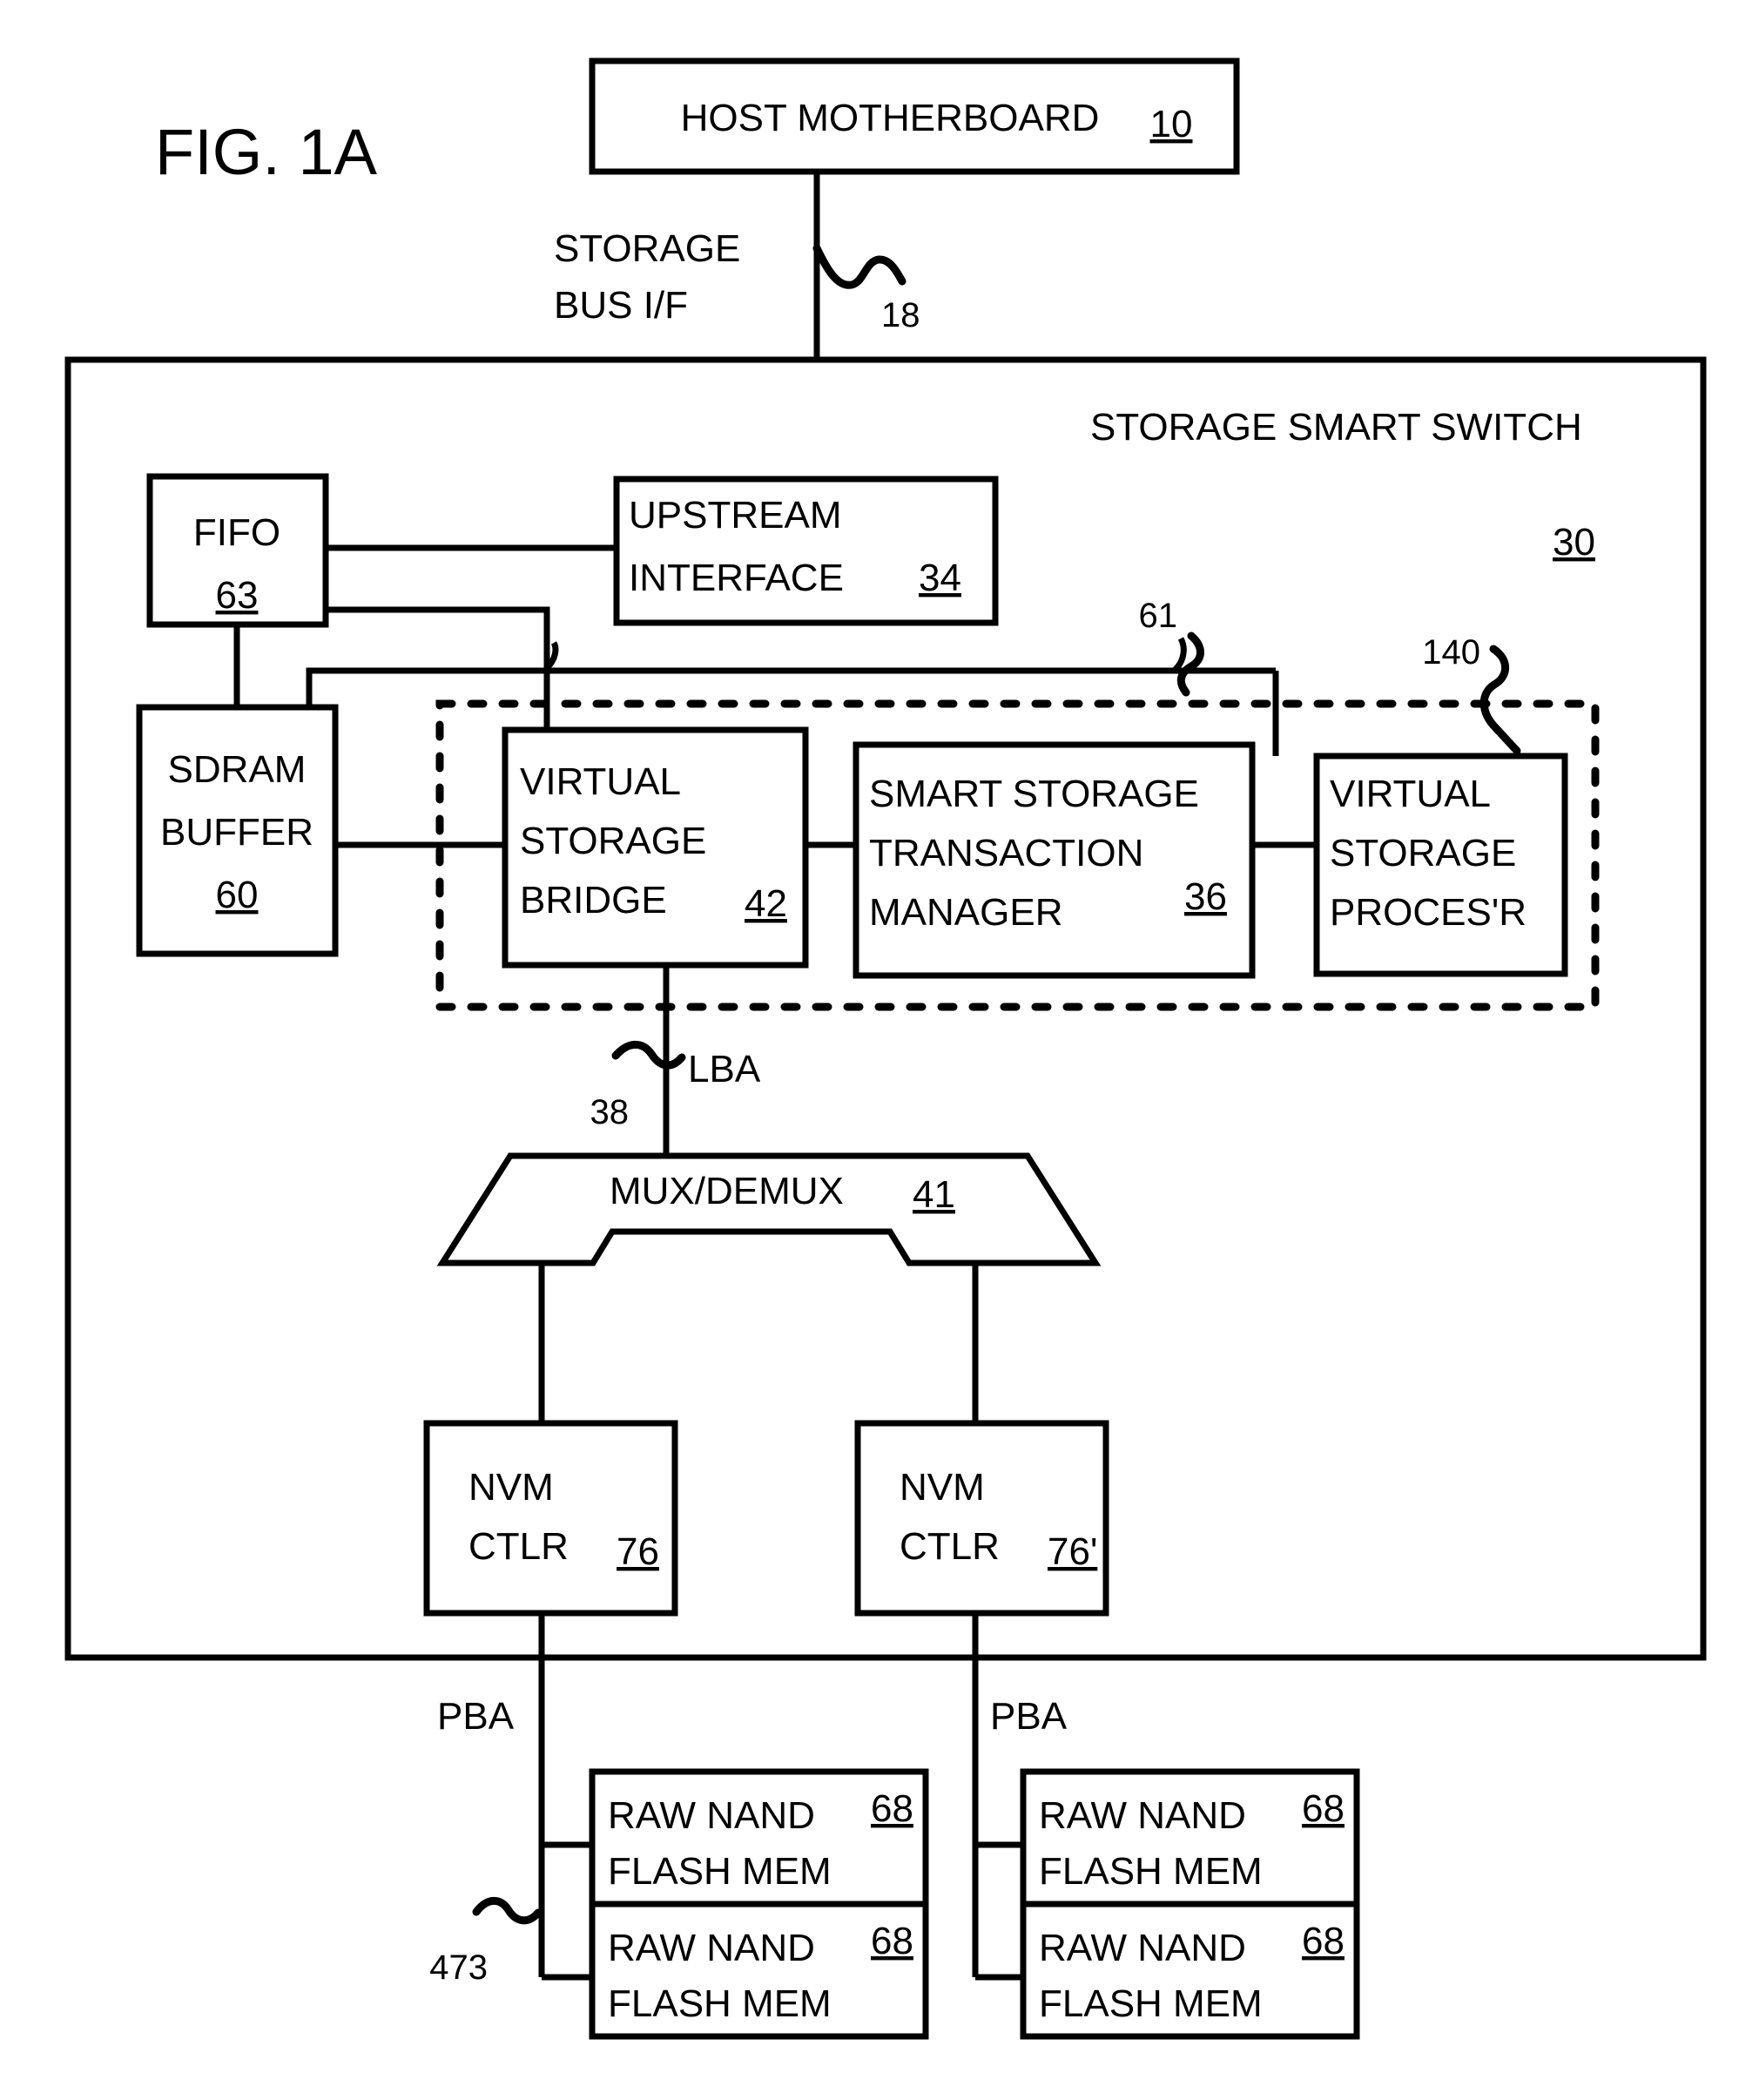  What do you see at coordinates (1574, 542) in the screenshot?
I see `storage-smart-switch-ref: 30` at bounding box center [1574, 542].